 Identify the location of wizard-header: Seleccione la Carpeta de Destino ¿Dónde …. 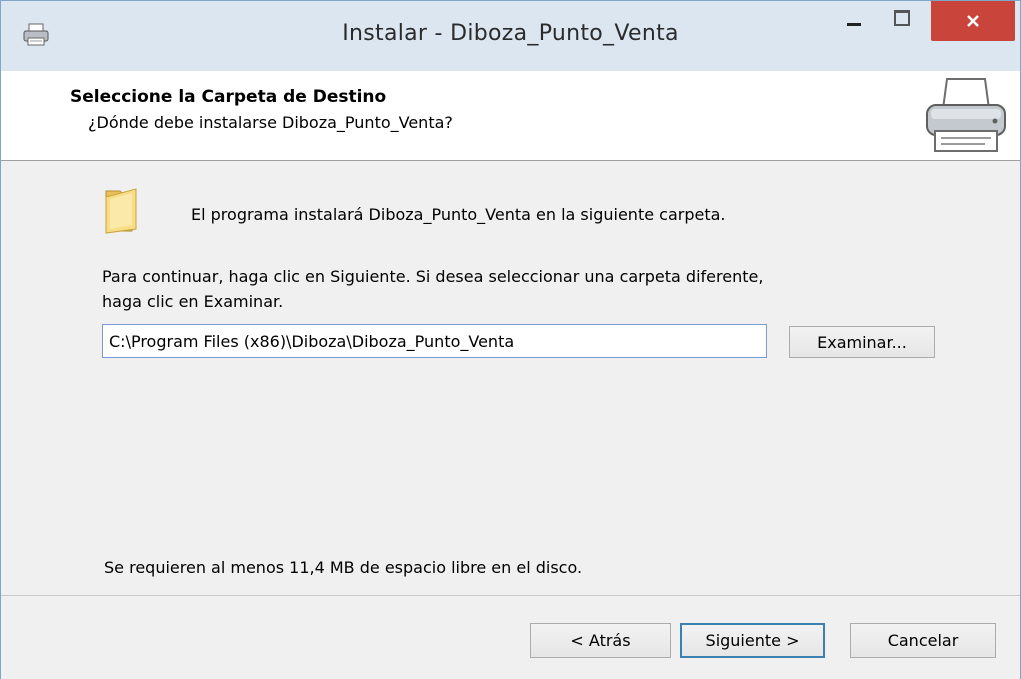
(510, 116).